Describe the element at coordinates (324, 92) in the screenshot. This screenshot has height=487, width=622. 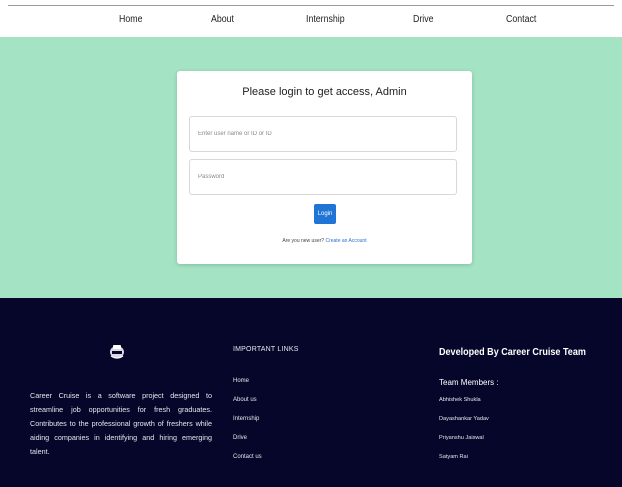
I see `login-title: Please login to get access, Admin` at that location.